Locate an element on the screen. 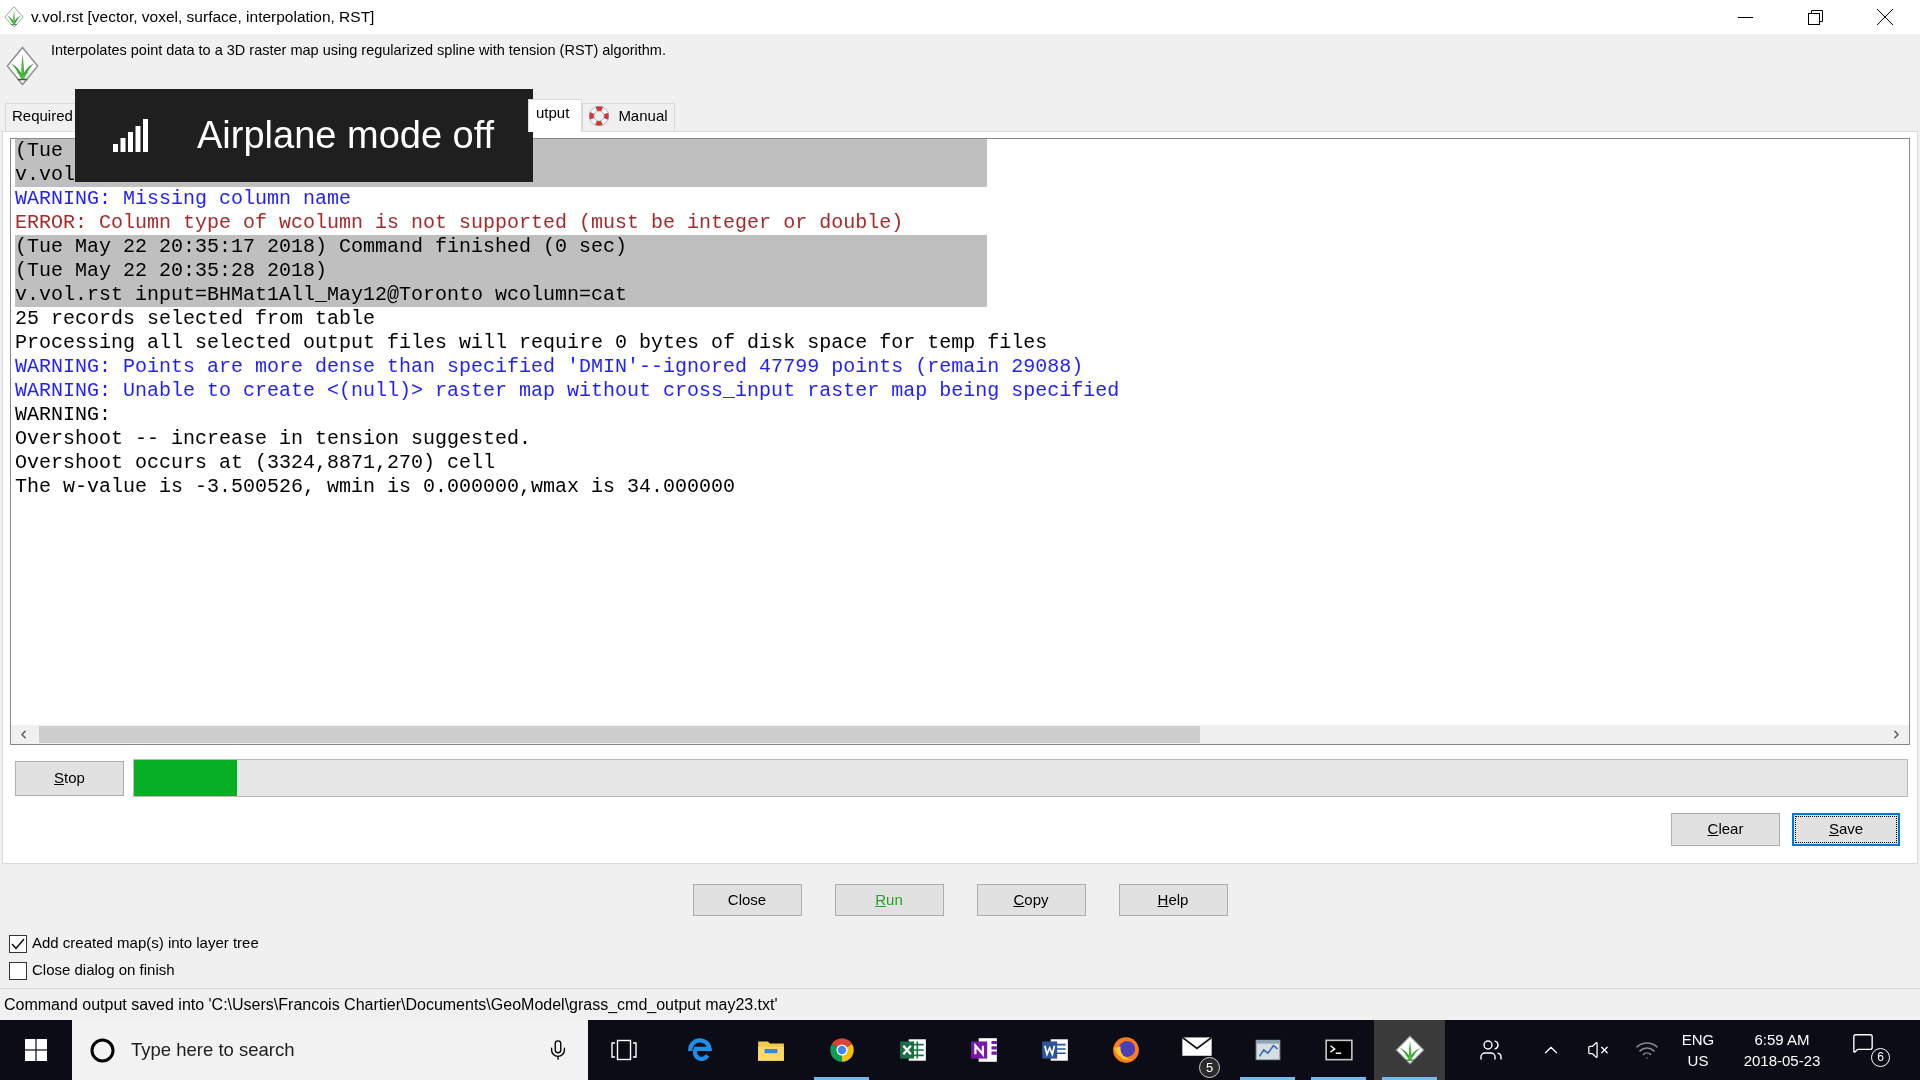  status-text: Command output saved into 'C:\Users\Francois Chartier\Documents\GeoModel\grass_cmd_output may23.txt' is located at coordinates (391, 1004).